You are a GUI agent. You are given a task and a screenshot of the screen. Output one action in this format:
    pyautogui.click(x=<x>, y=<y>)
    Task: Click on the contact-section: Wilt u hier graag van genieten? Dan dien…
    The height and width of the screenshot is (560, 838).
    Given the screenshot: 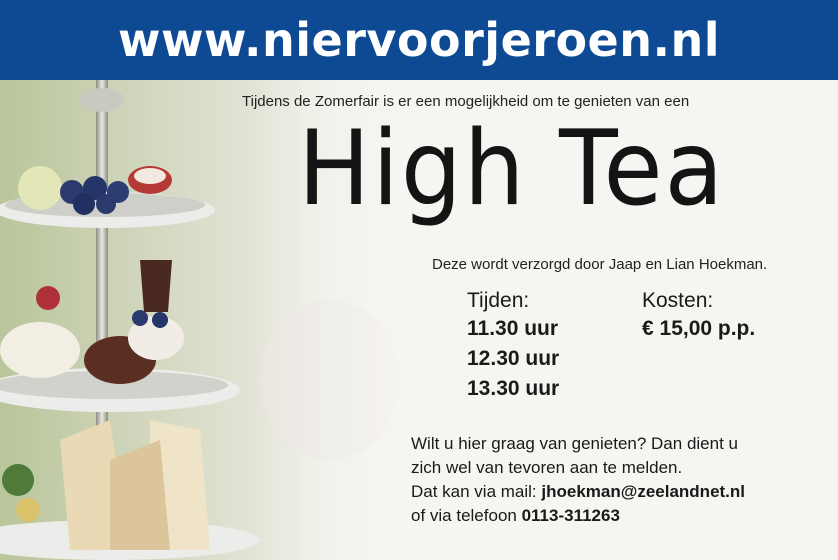 What is the action you would take?
    pyautogui.click(x=621, y=480)
    